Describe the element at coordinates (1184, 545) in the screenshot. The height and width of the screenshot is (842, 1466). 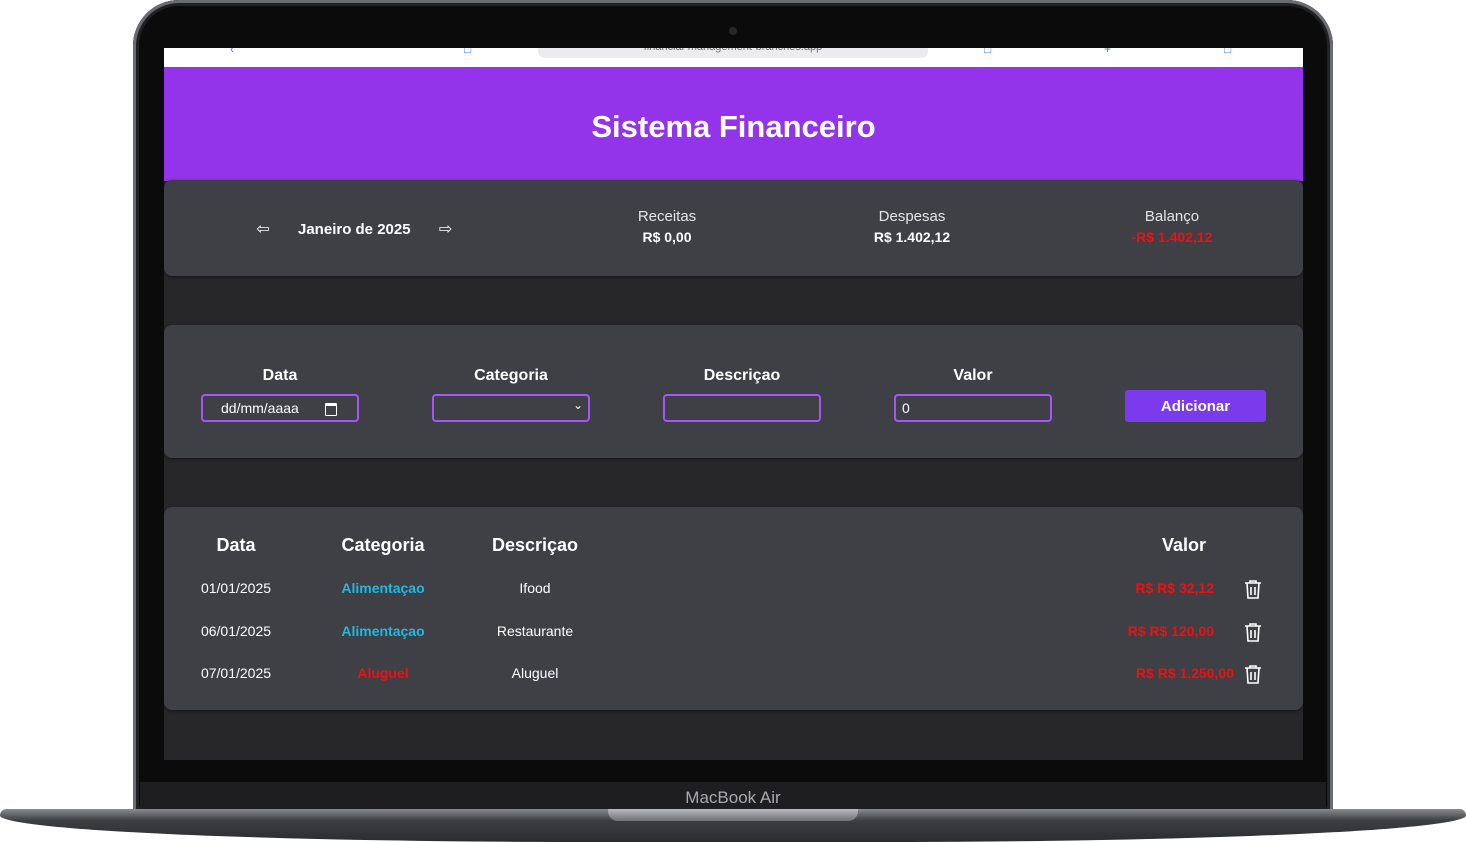
I see `header-valor: Valor` at that location.